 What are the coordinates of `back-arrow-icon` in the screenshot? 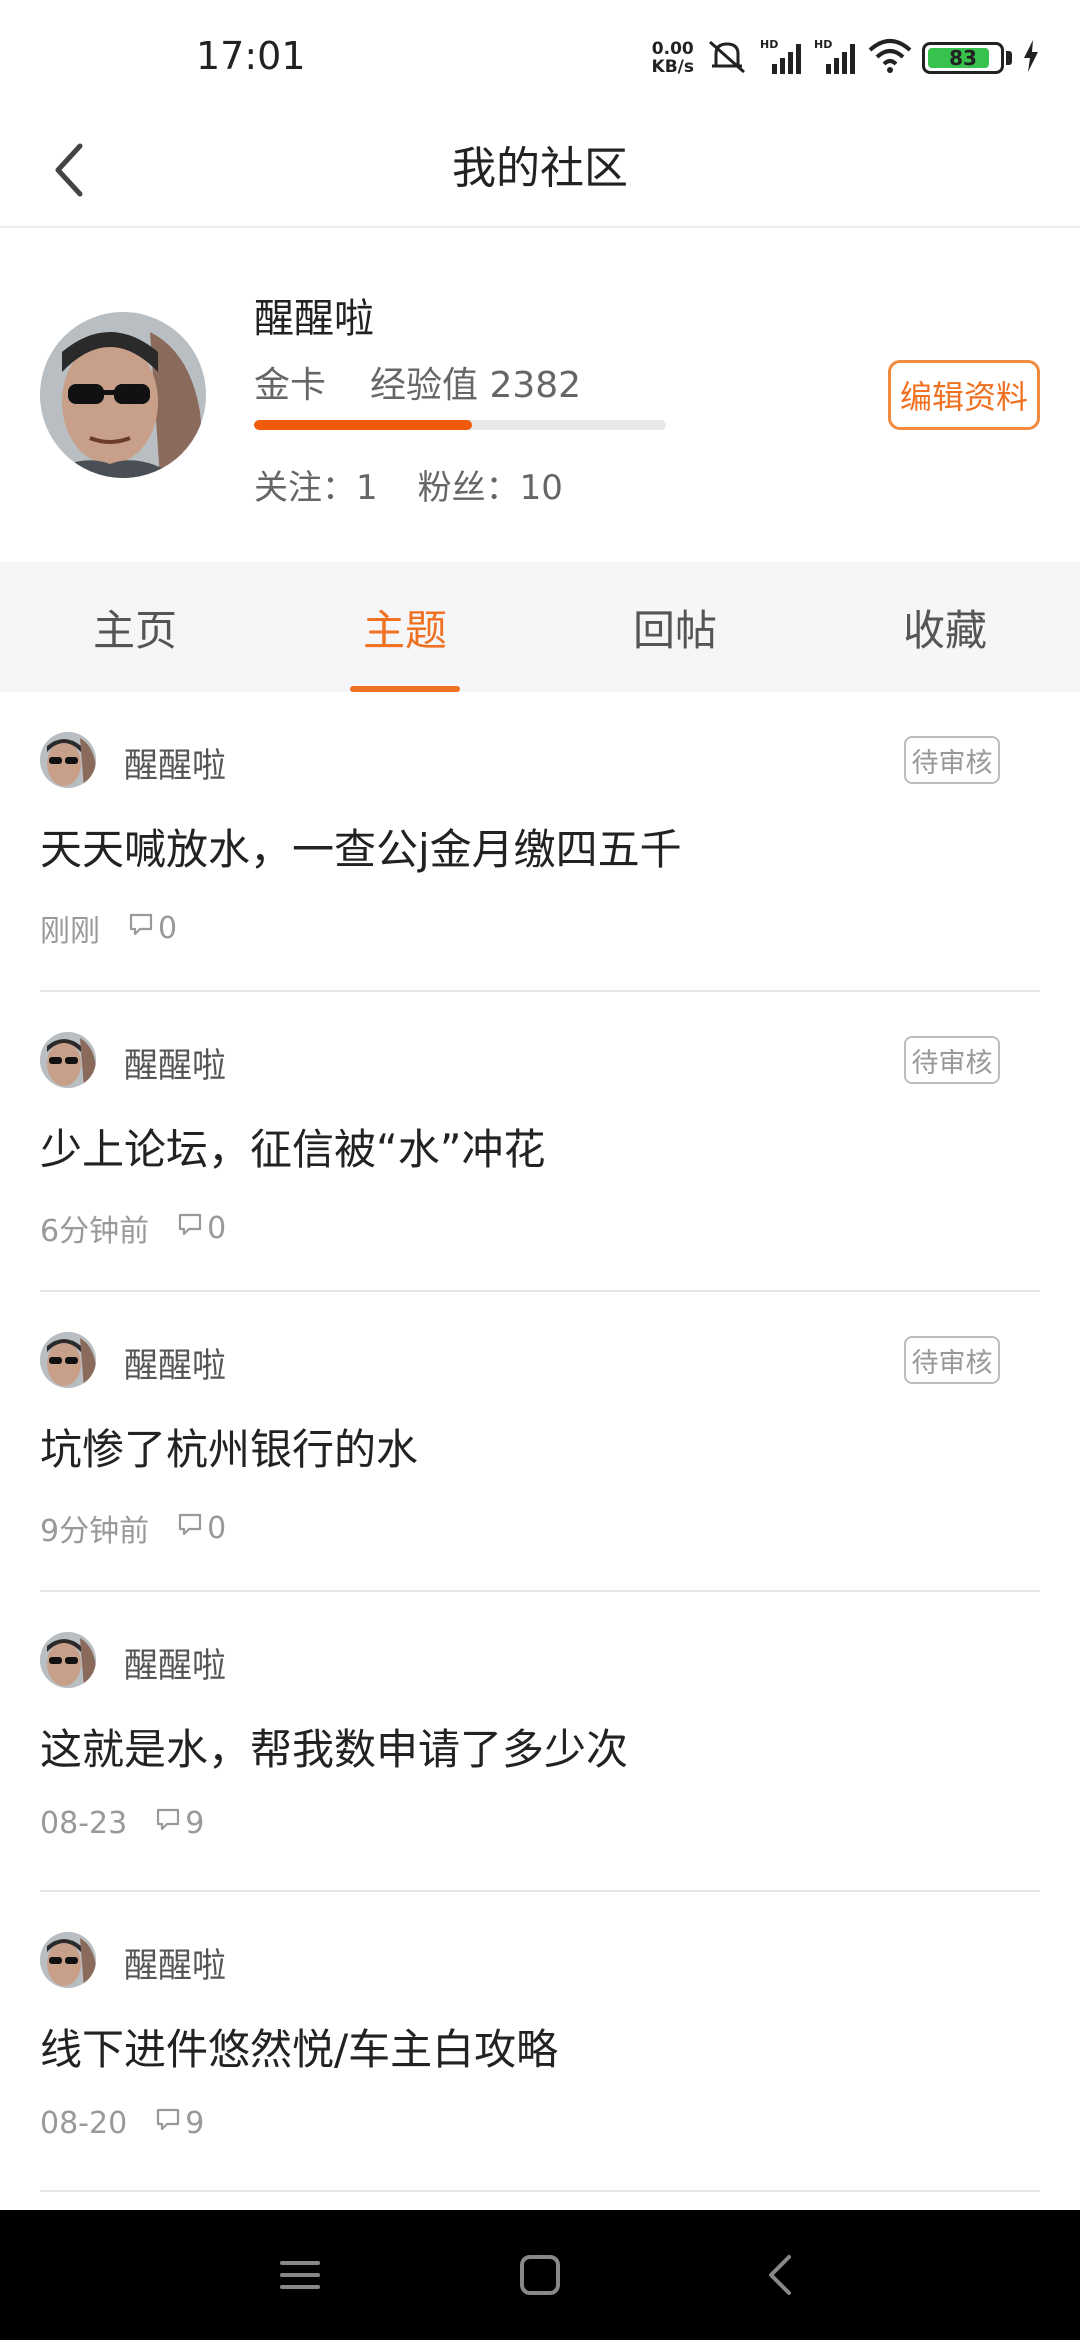 It's located at (780, 2275).